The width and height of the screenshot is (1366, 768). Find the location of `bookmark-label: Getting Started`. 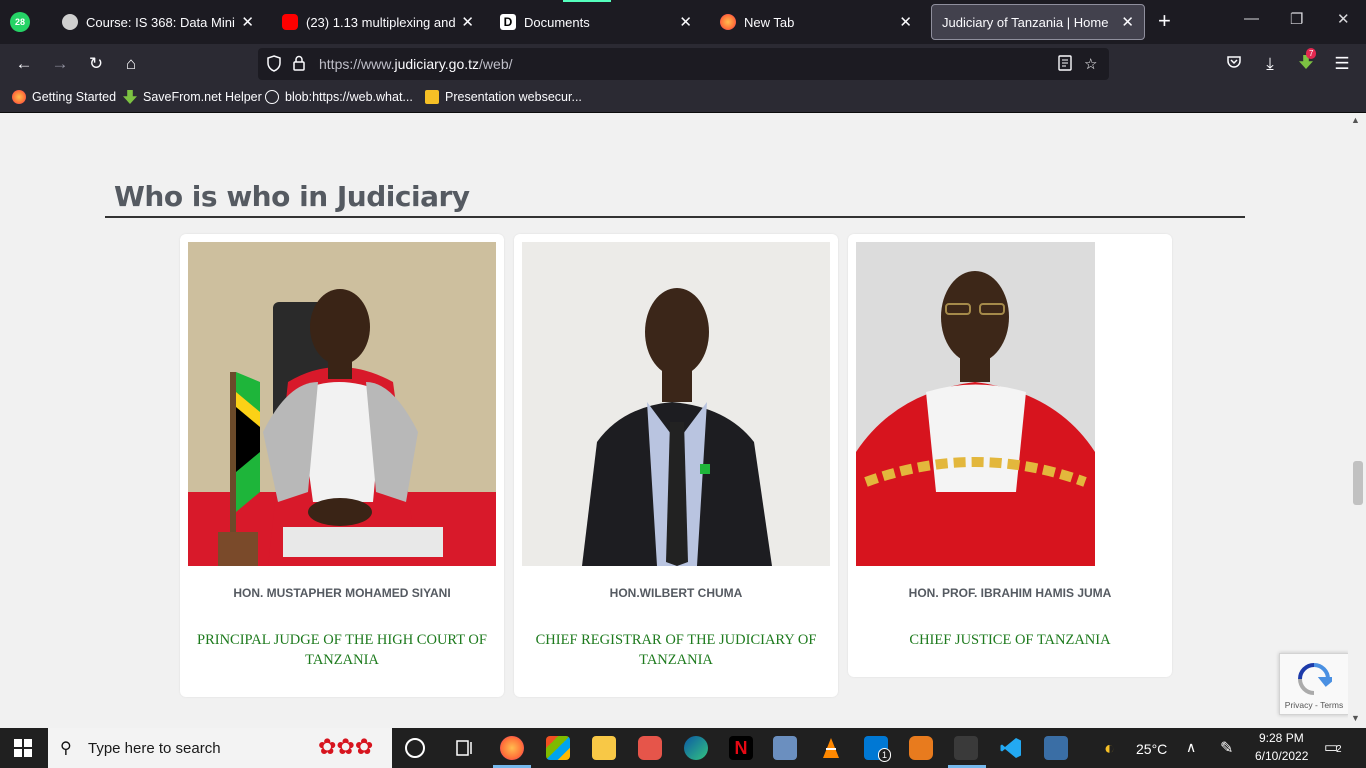

bookmark-label: Getting Started is located at coordinates (74, 97).